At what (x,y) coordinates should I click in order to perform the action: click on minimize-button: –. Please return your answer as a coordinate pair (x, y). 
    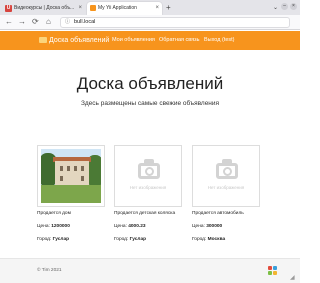
    Looking at the image, I should click on (284, 6).